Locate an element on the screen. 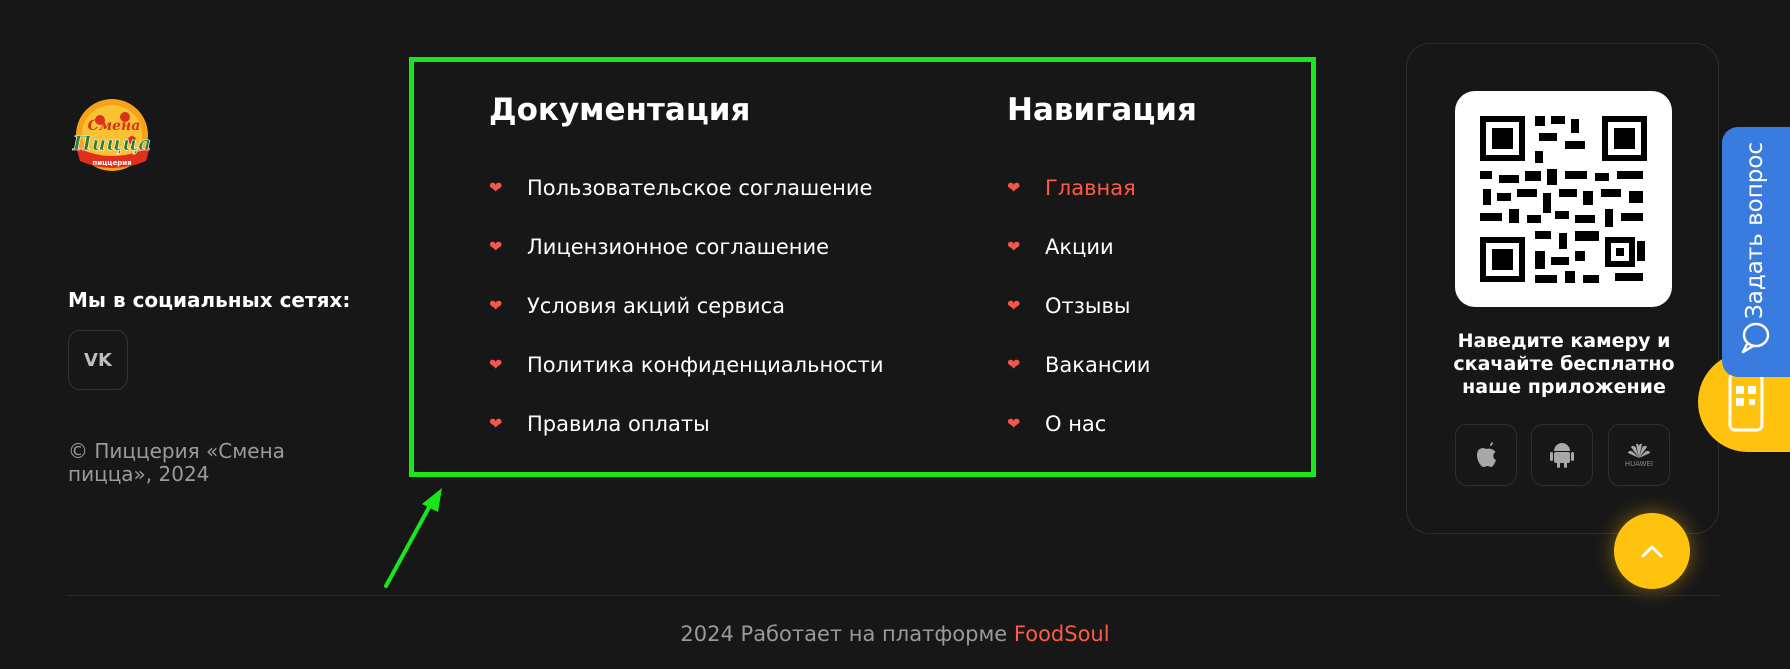  footer-divider is located at coordinates (893, 595).